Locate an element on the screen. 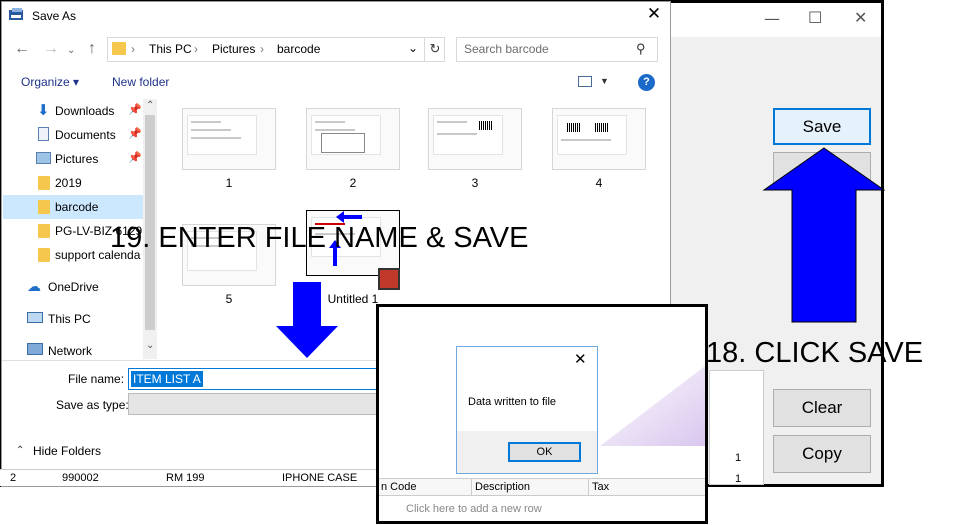 This screenshot has height=525, width=953. purple-gradient-decoration is located at coordinates (652, 406).